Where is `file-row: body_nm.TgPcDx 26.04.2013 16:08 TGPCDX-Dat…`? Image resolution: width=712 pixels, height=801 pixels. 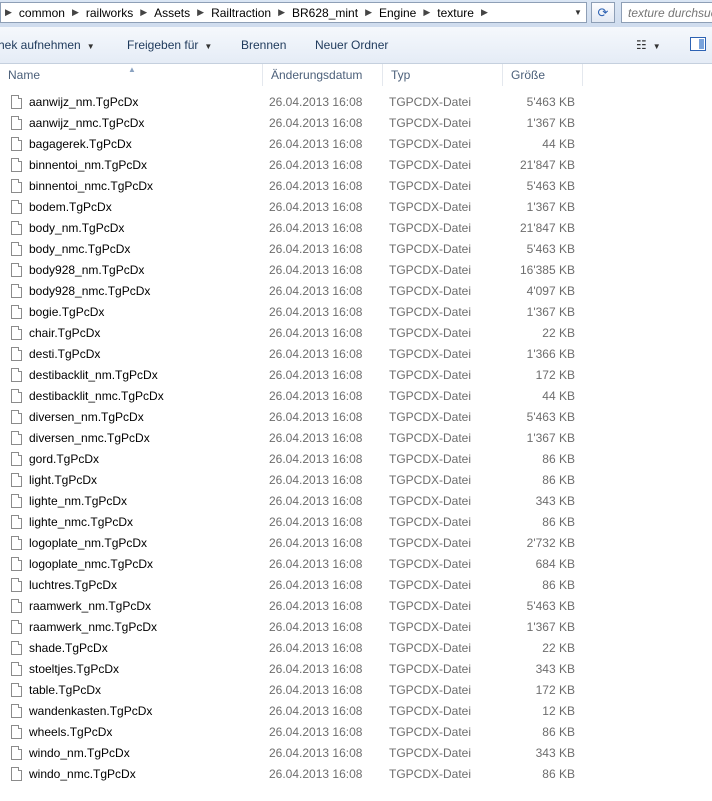
file-row: body_nm.TgPcDx 26.04.2013 16:08 TGPCDX-Dat… is located at coordinates (356, 228).